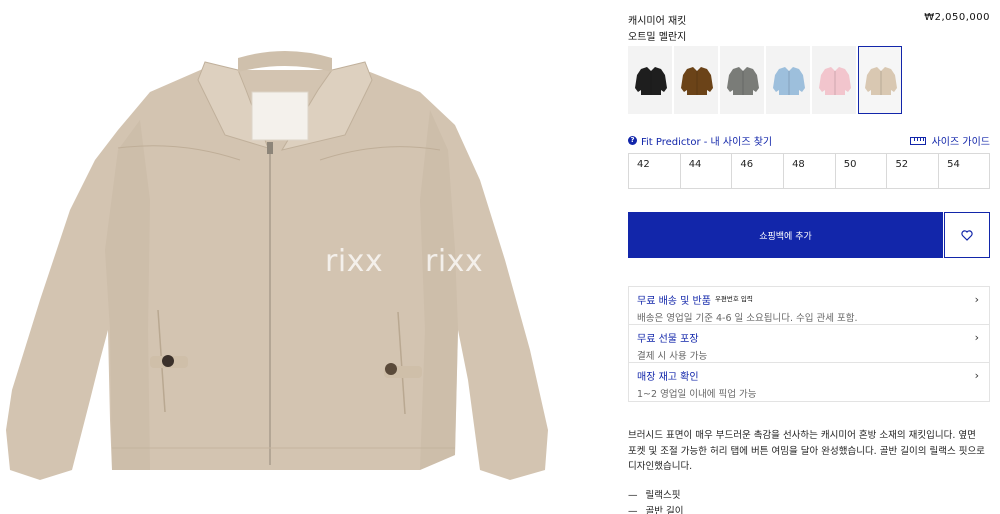 The height and width of the screenshot is (514, 1000). I want to click on size-option: 50, so click(862, 171).